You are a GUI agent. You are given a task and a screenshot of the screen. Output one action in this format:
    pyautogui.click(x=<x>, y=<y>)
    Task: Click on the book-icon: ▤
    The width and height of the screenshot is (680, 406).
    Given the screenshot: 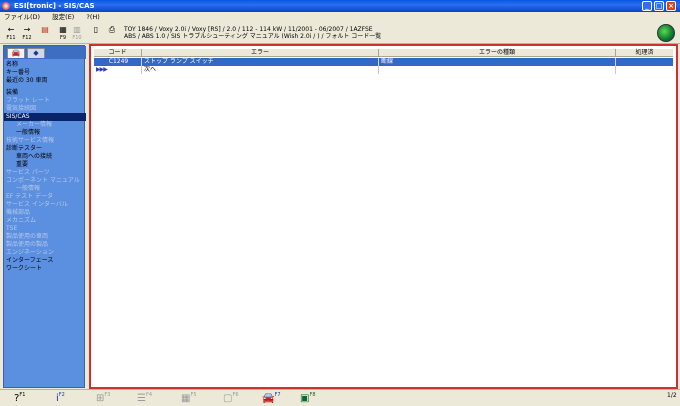 What is the action you would take?
    pyautogui.click(x=45, y=29)
    